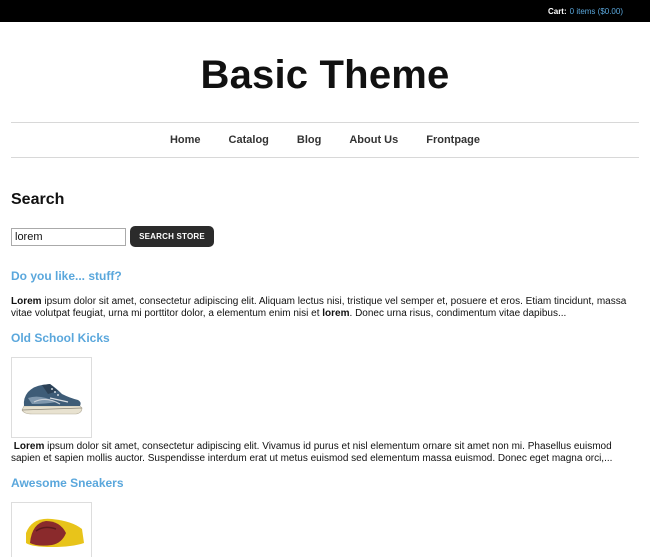 This screenshot has width=650, height=557. I want to click on red-yellow-sneaker-icon, so click(55, 532).